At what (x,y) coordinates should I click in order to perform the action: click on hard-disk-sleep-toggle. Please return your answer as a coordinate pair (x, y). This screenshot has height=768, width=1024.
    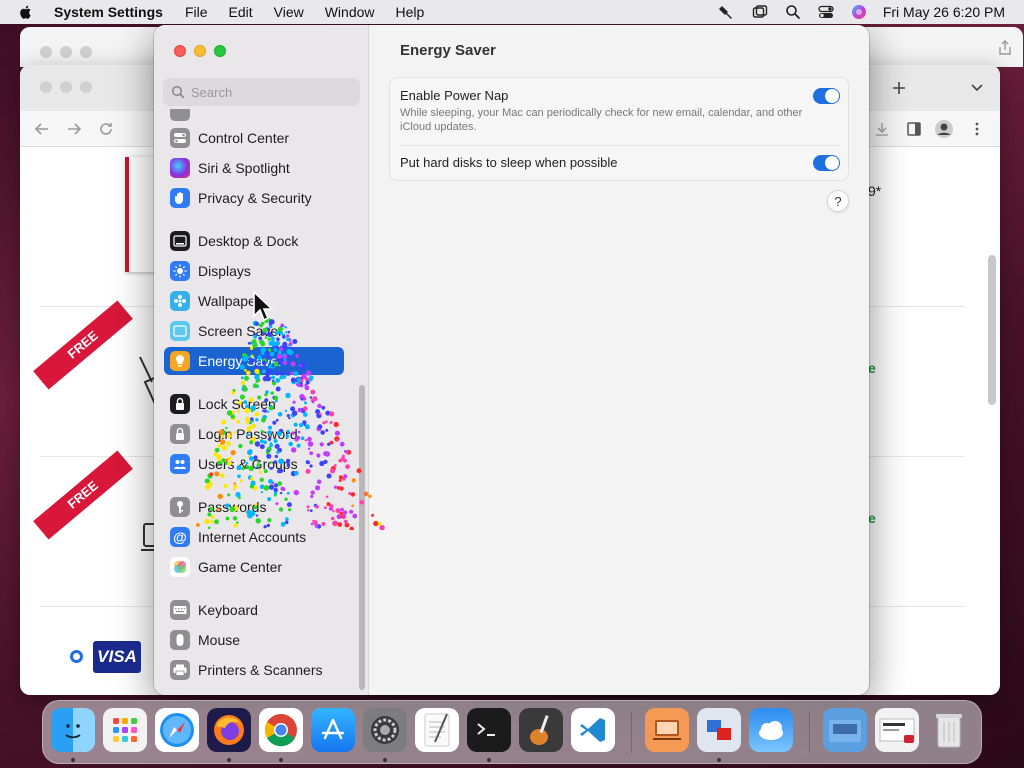
    Looking at the image, I should click on (826, 163).